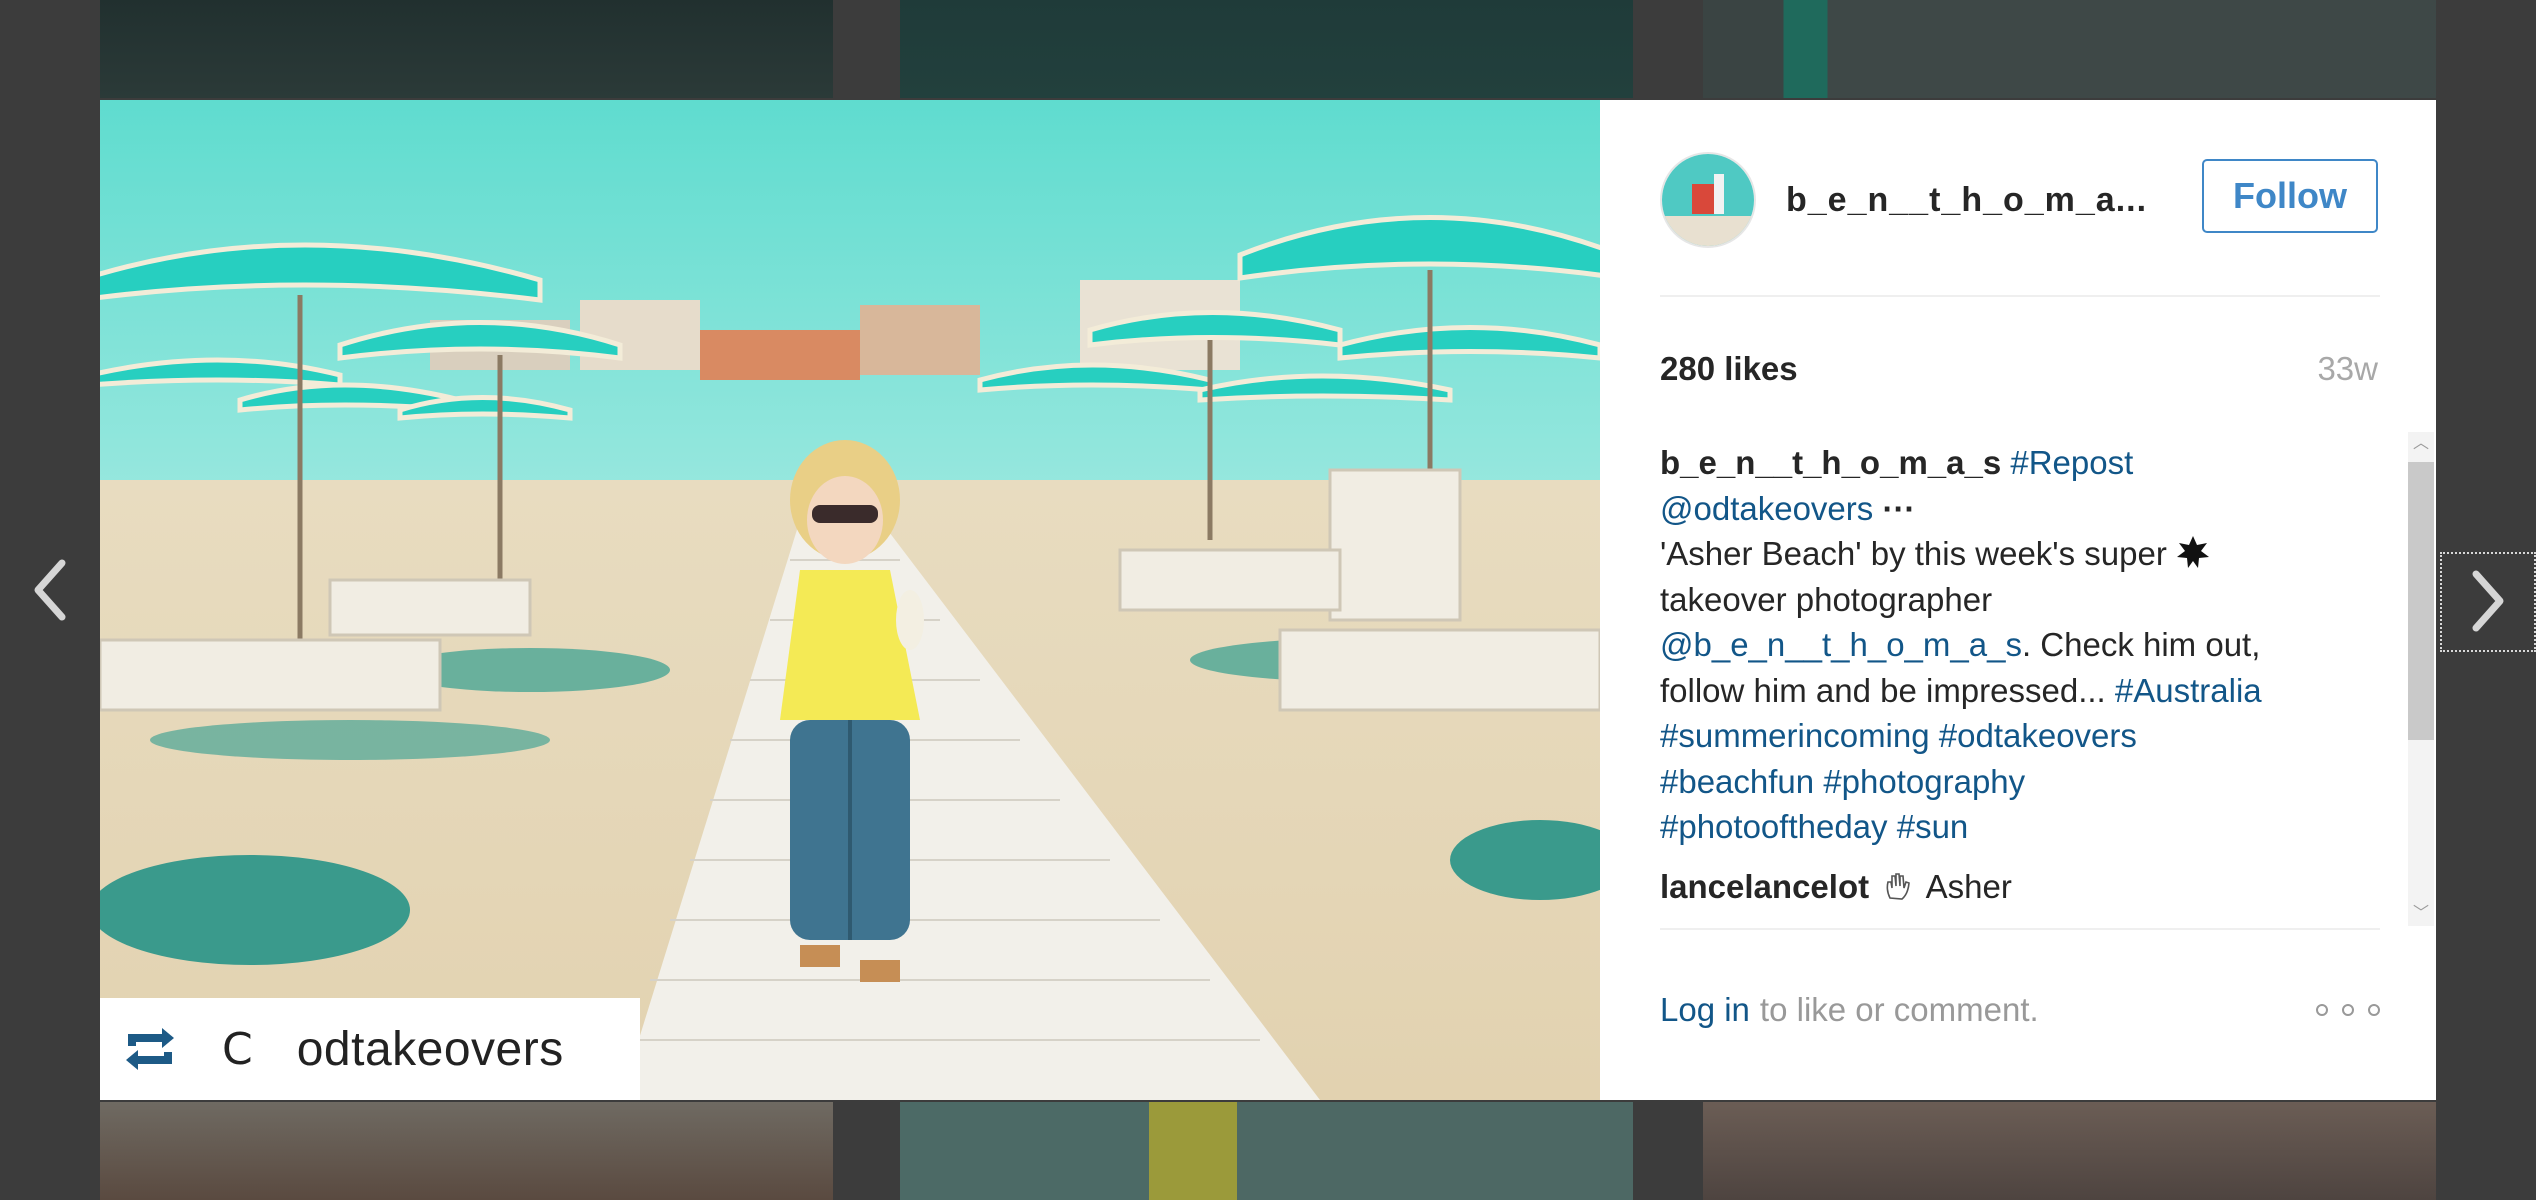 This screenshot has height=1200, width=2536. I want to click on caption-text: takeover photographer, so click(1826, 599).